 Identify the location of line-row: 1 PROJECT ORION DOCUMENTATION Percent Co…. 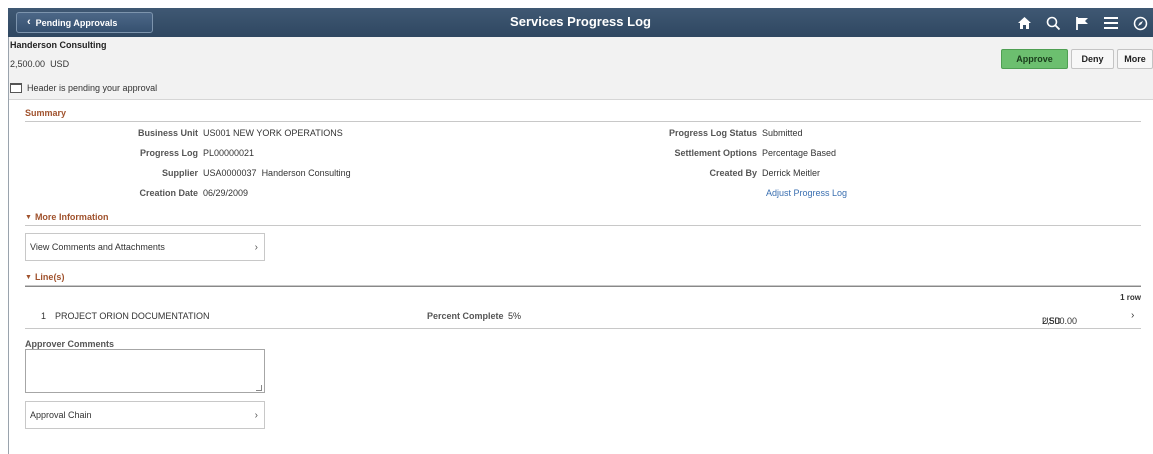
(583, 317).